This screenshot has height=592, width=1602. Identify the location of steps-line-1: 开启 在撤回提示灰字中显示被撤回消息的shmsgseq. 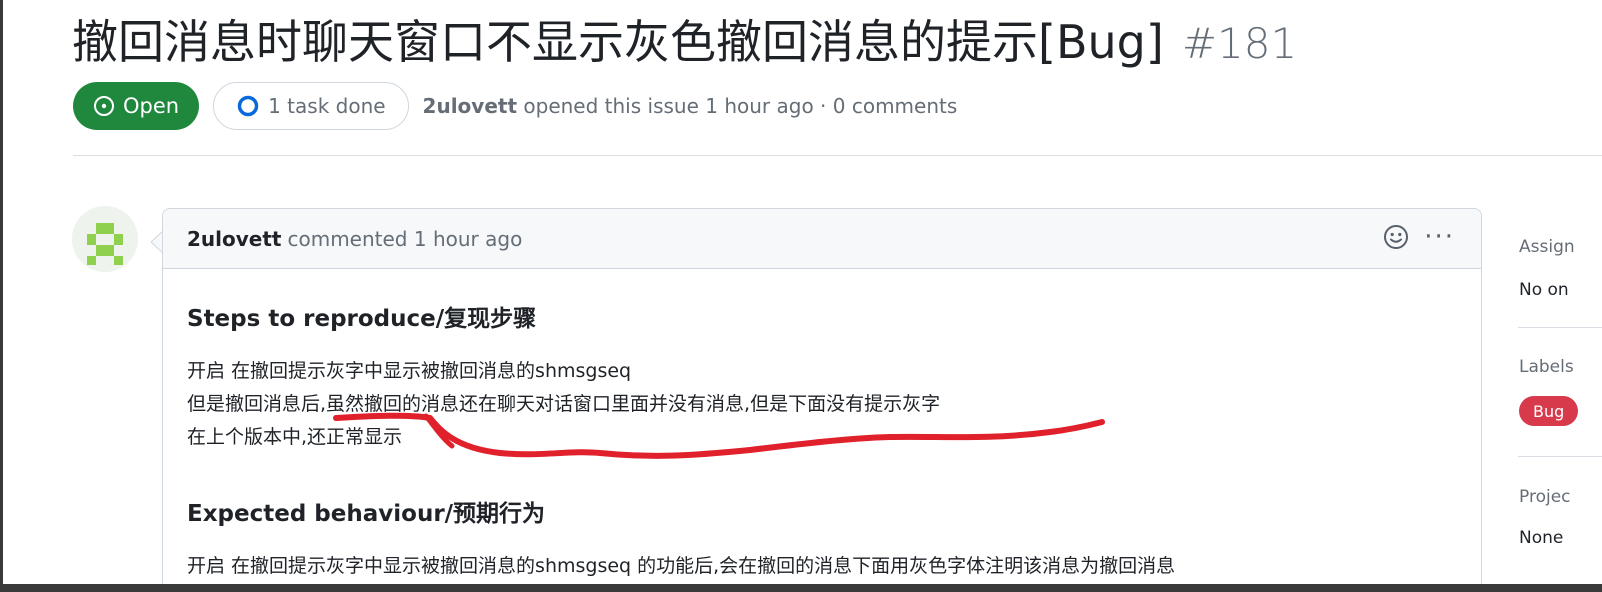
(409, 371).